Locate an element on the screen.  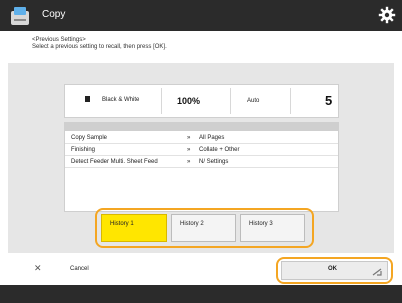
setting-value: N/ Settings is located at coordinates (214, 162).